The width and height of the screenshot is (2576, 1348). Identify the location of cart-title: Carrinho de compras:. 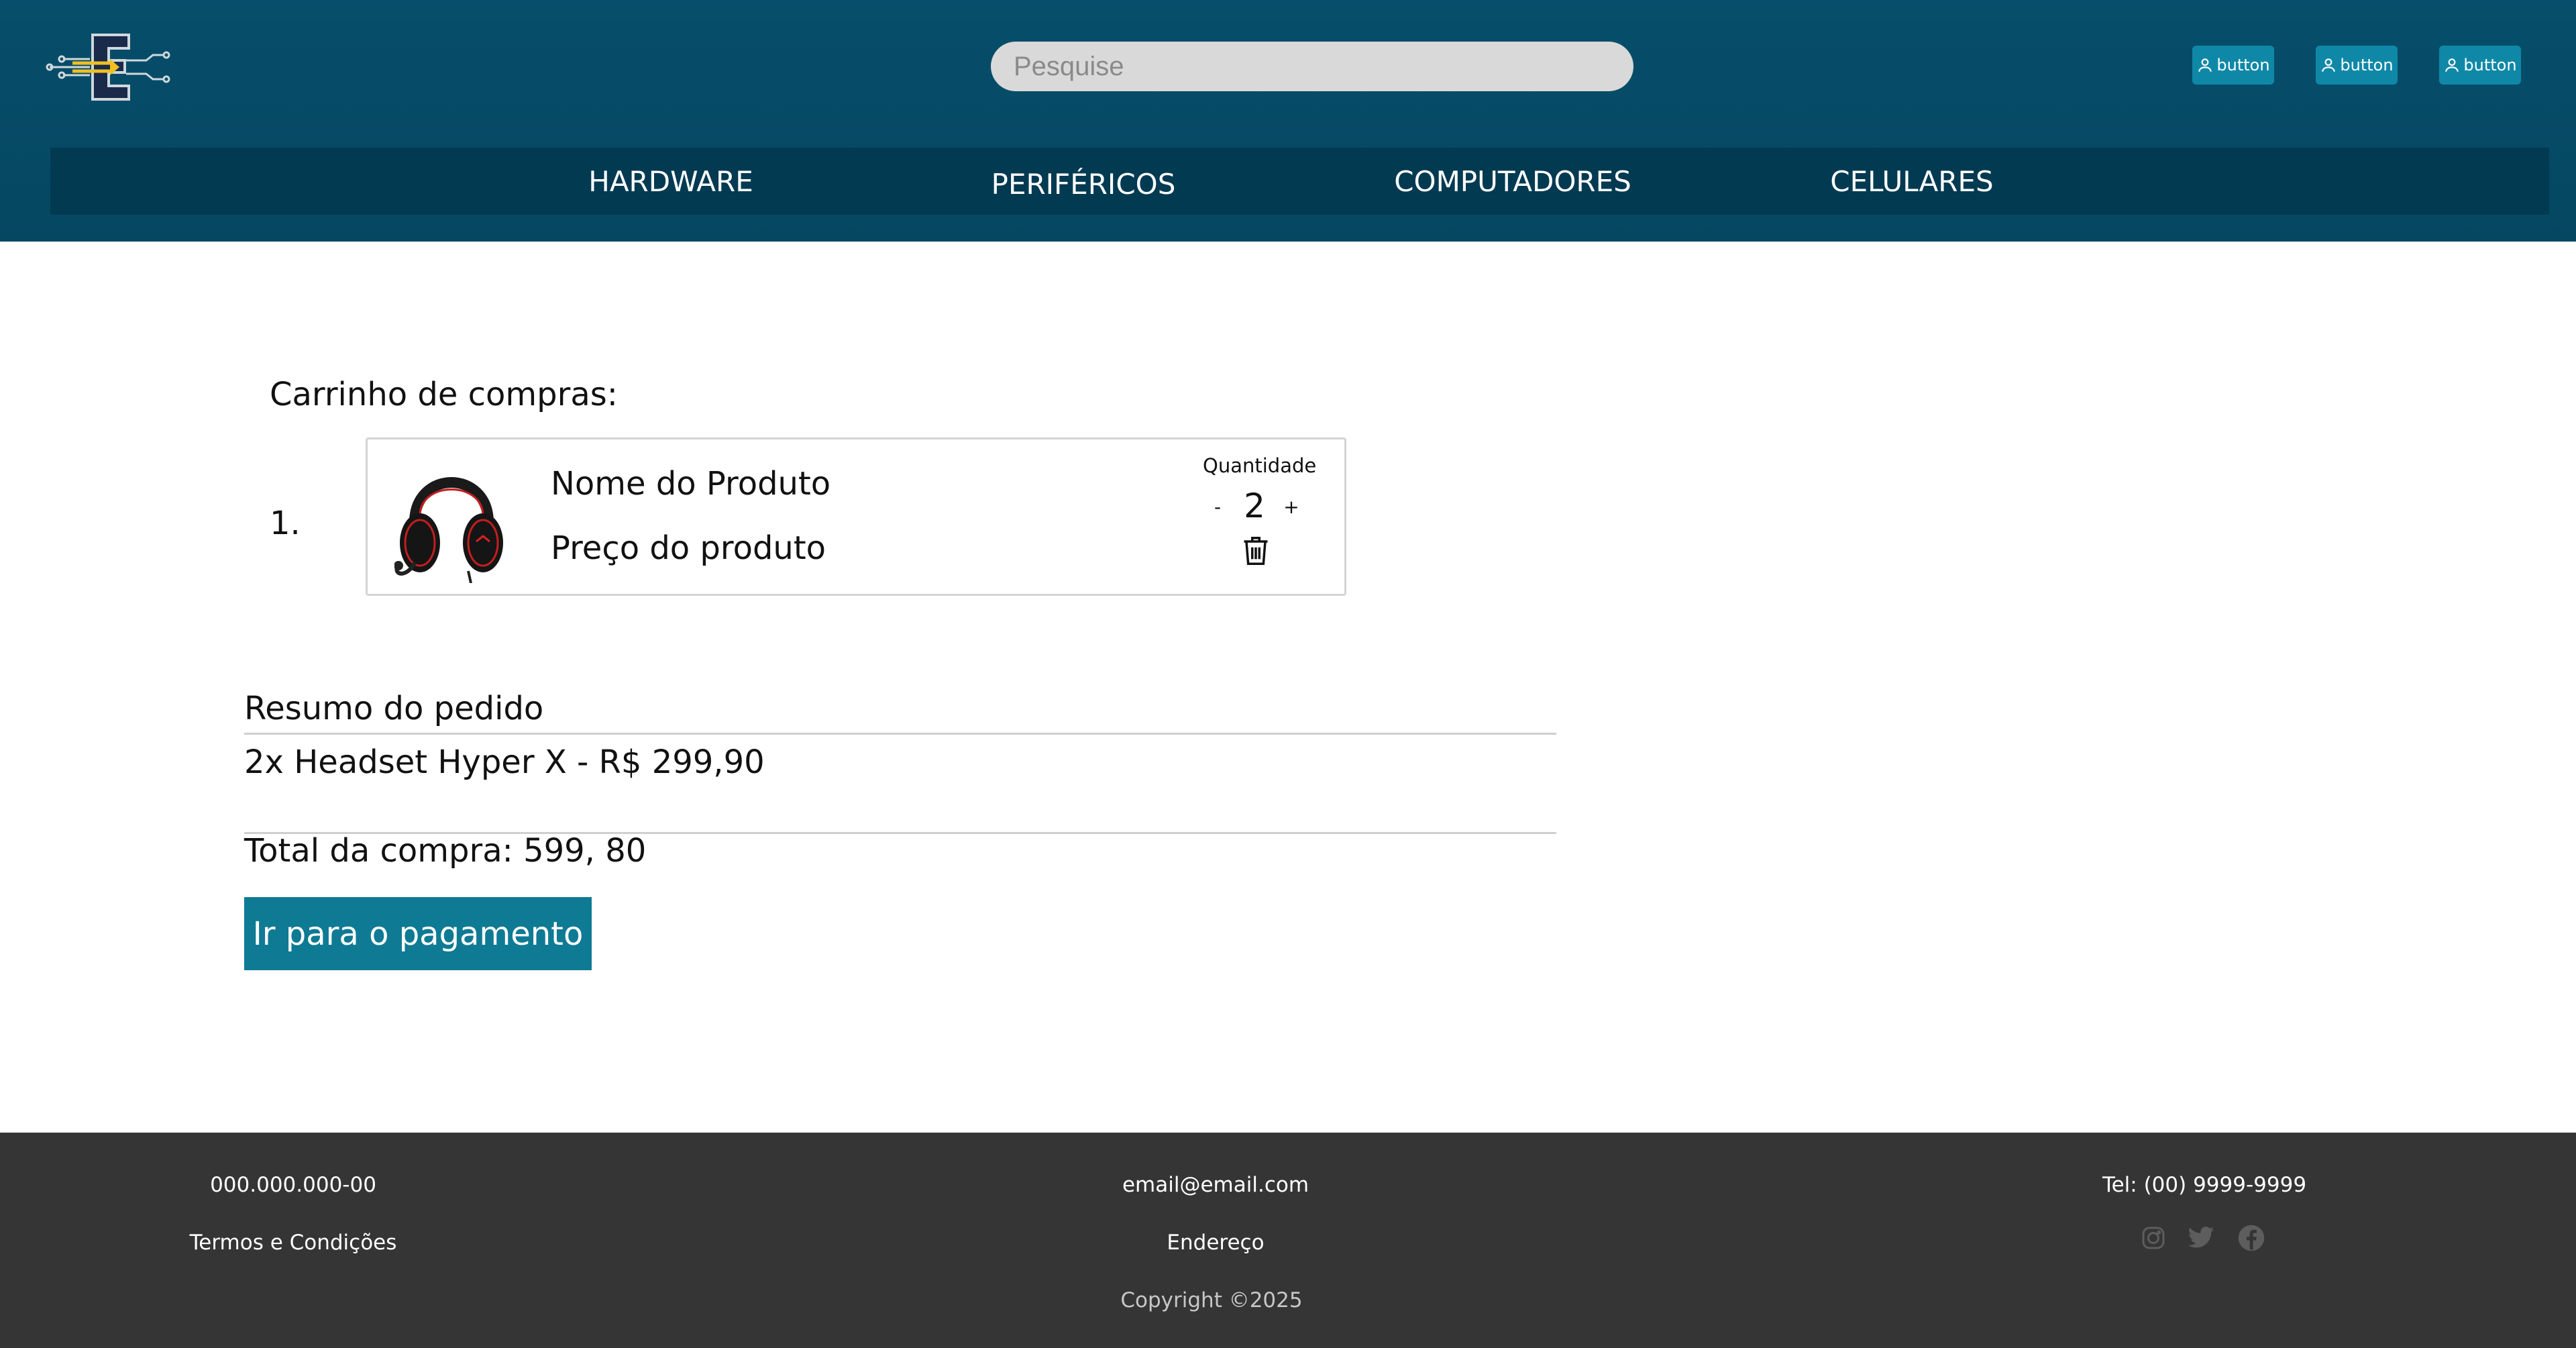
(444, 395).